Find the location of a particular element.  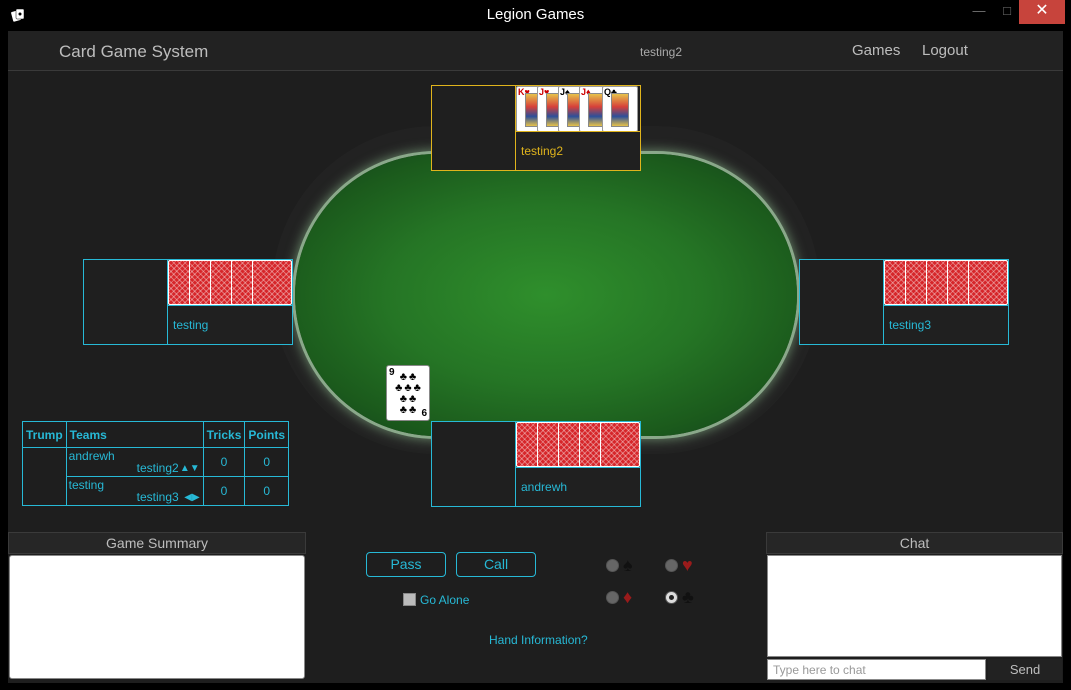

suit-option-diamonds: ♦ is located at coordinates (626, 598).